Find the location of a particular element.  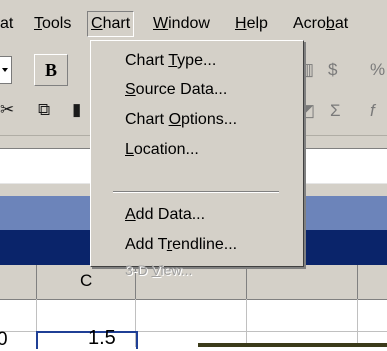

grid-row is located at coordinates (193, 315).